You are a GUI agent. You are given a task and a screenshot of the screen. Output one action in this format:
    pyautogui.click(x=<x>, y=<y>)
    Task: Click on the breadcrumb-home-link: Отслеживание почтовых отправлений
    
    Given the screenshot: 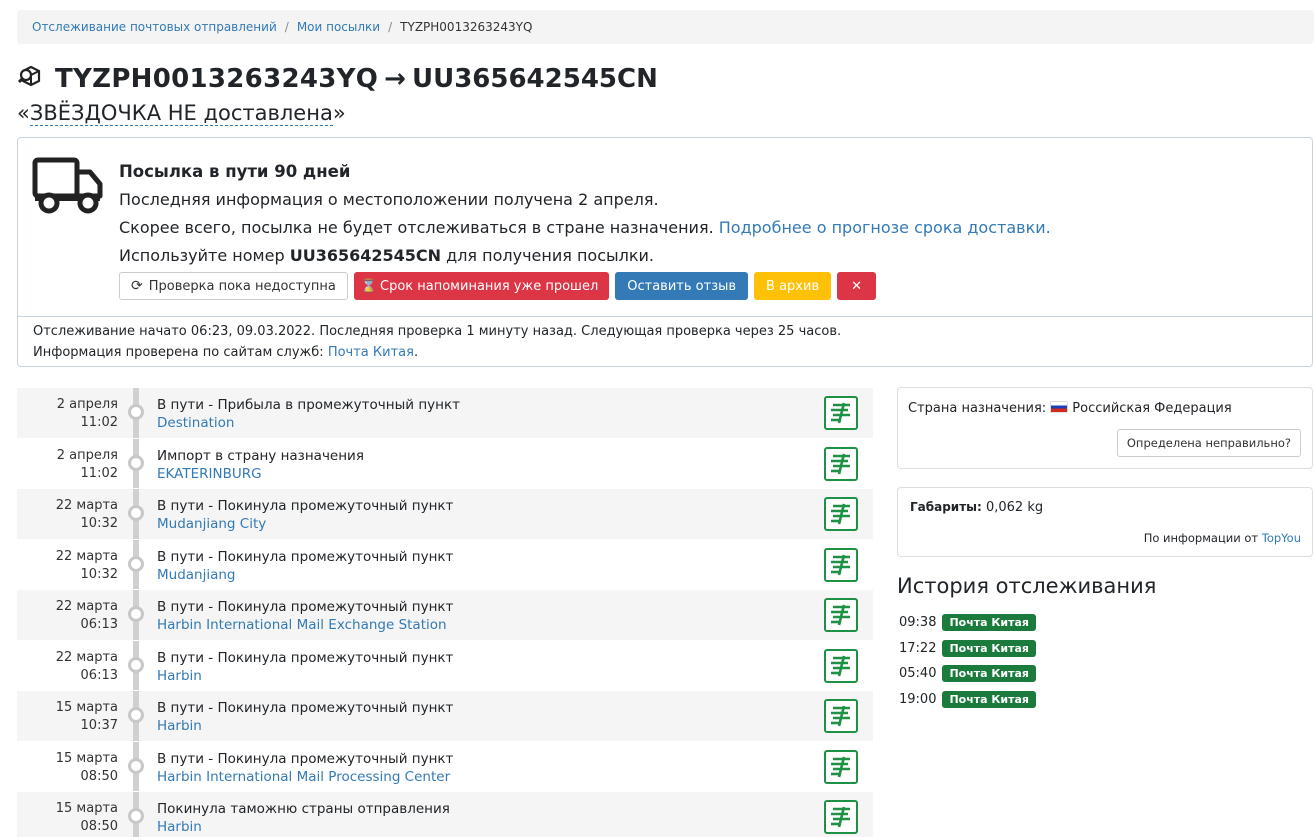 What is the action you would take?
    pyautogui.click(x=154, y=27)
    